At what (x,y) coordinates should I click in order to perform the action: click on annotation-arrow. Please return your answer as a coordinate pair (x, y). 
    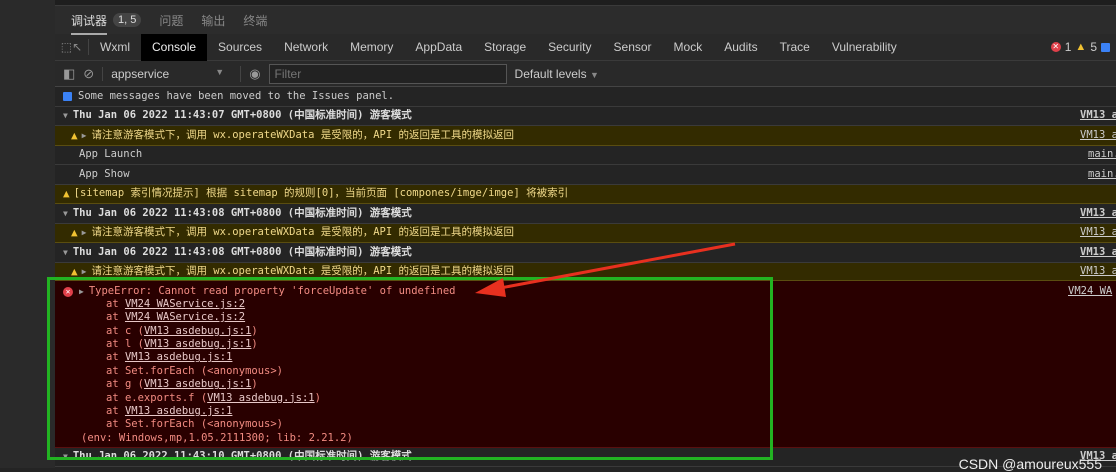
    Looking at the image, I should click on (605, 269).